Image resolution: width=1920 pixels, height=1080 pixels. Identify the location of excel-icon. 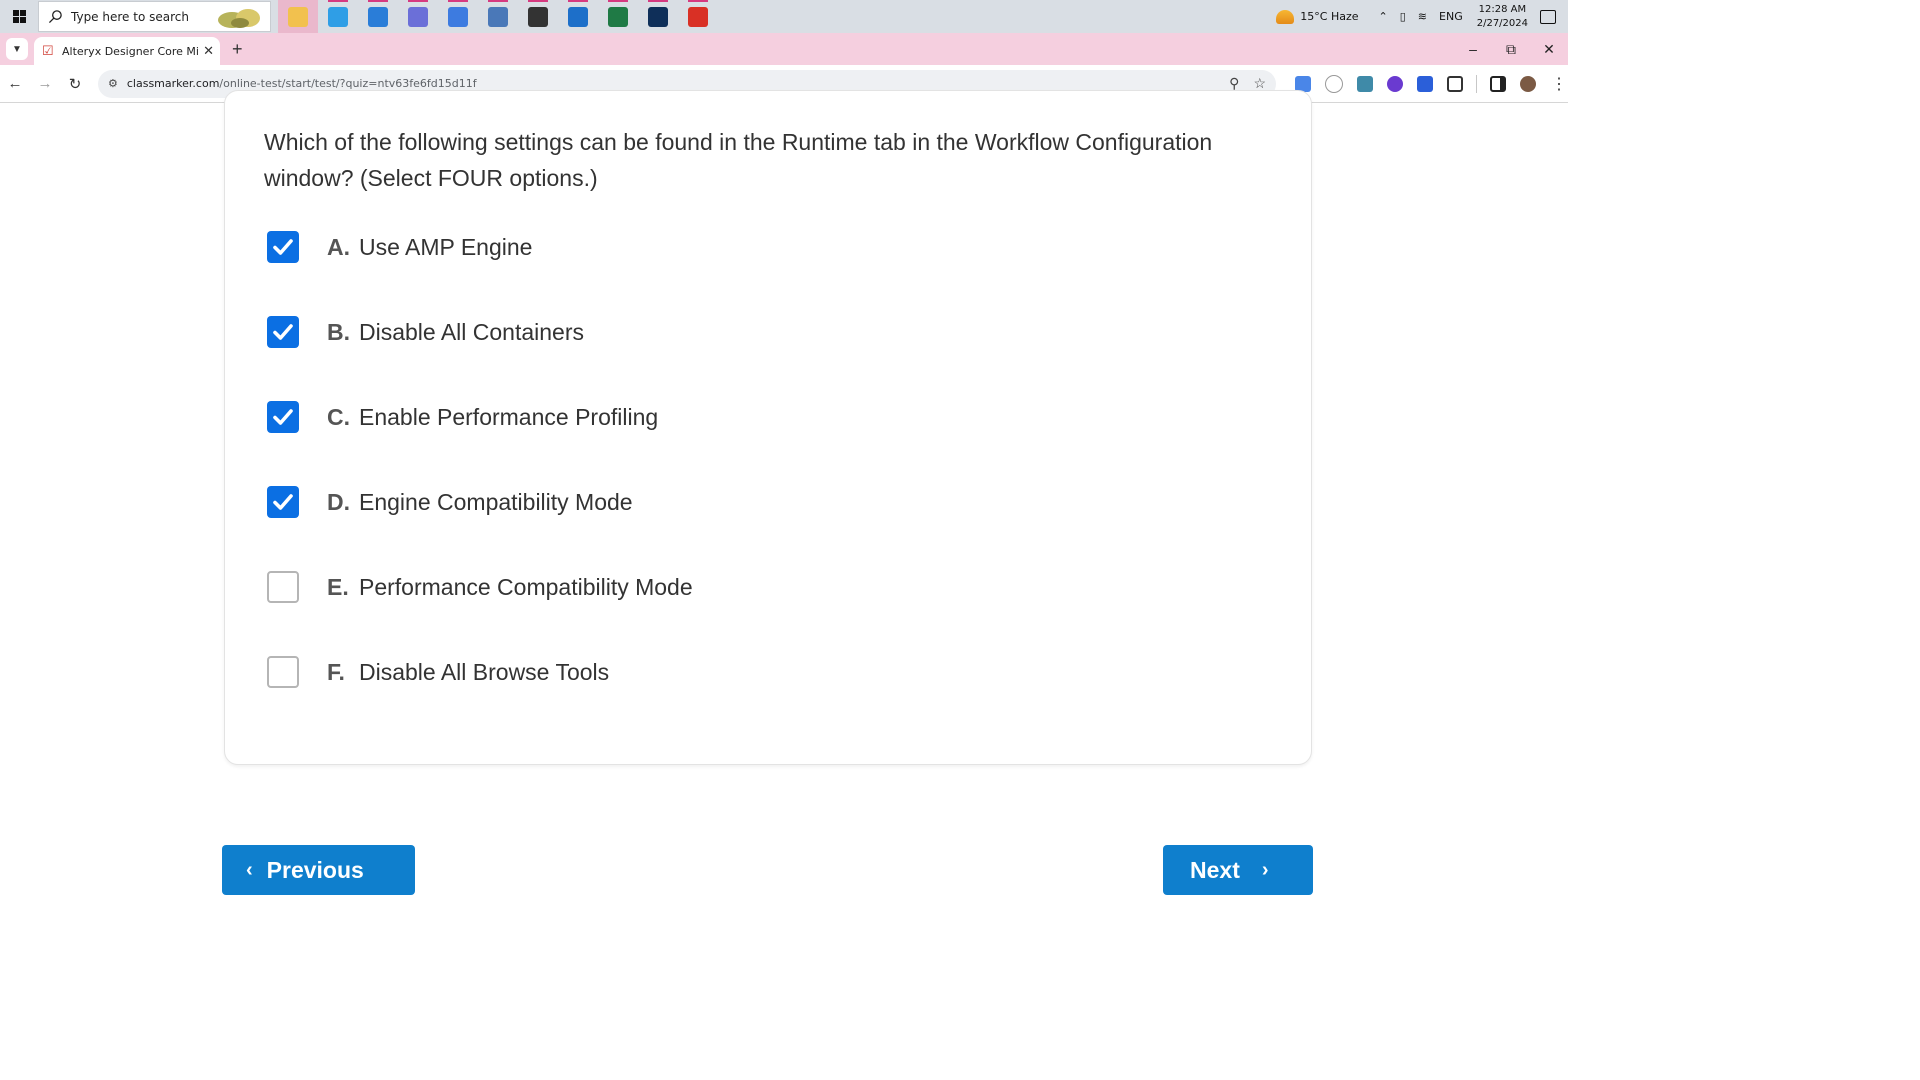
(618, 16).